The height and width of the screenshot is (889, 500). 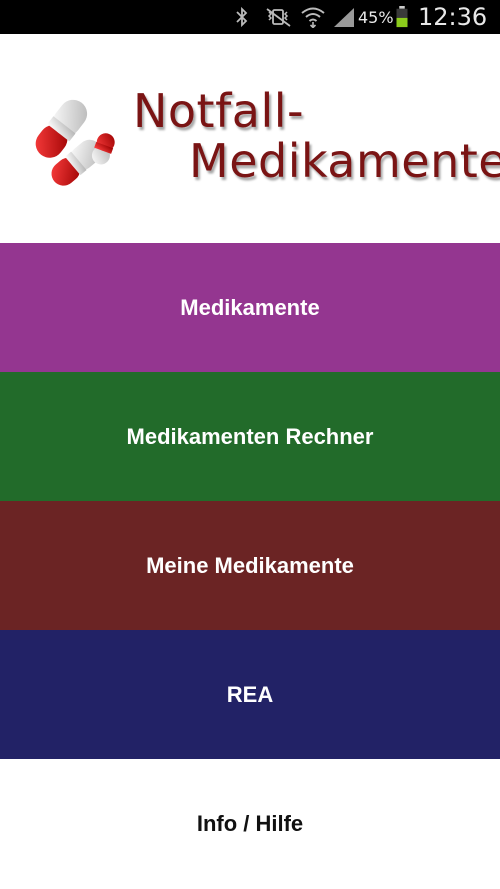 I want to click on signal-icon, so click(x=344, y=17).